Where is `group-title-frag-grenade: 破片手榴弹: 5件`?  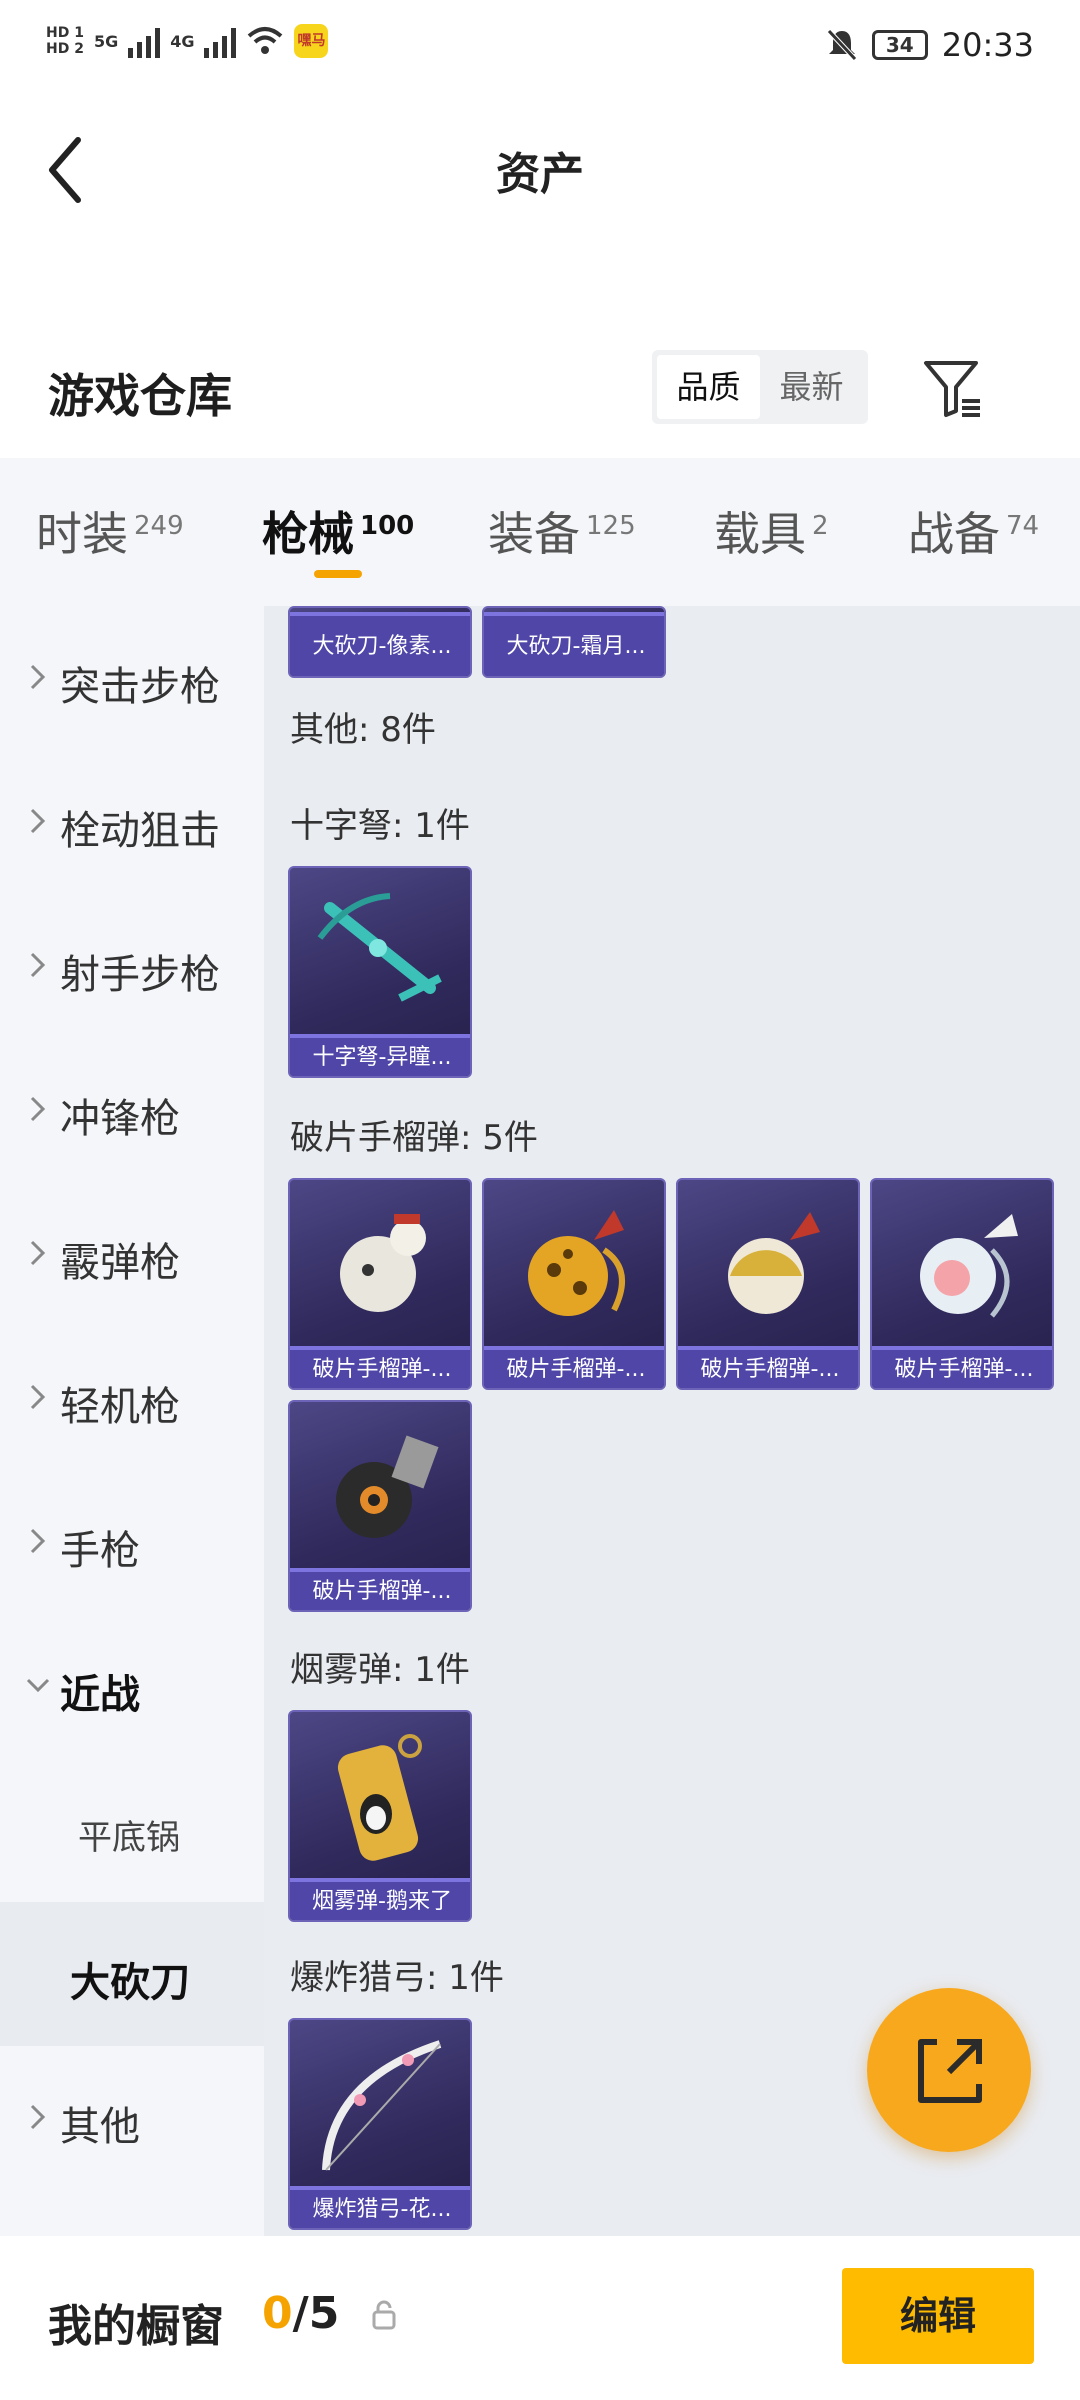
group-title-frag-grenade: 破片手榴弹: 5件 is located at coordinates (414, 1138).